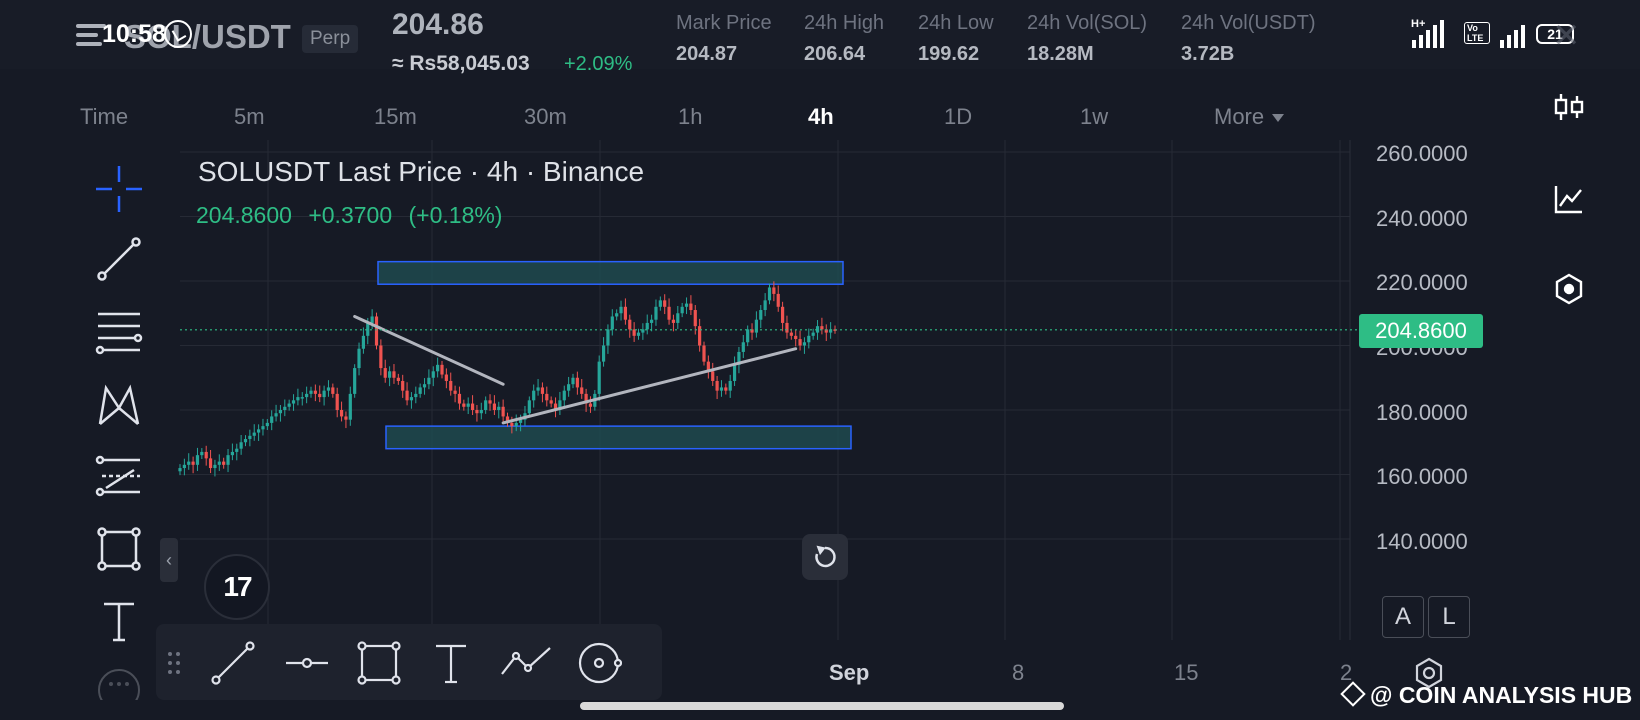 The height and width of the screenshot is (720, 1640). I want to click on prediction-measure-icon, so click(119, 477).